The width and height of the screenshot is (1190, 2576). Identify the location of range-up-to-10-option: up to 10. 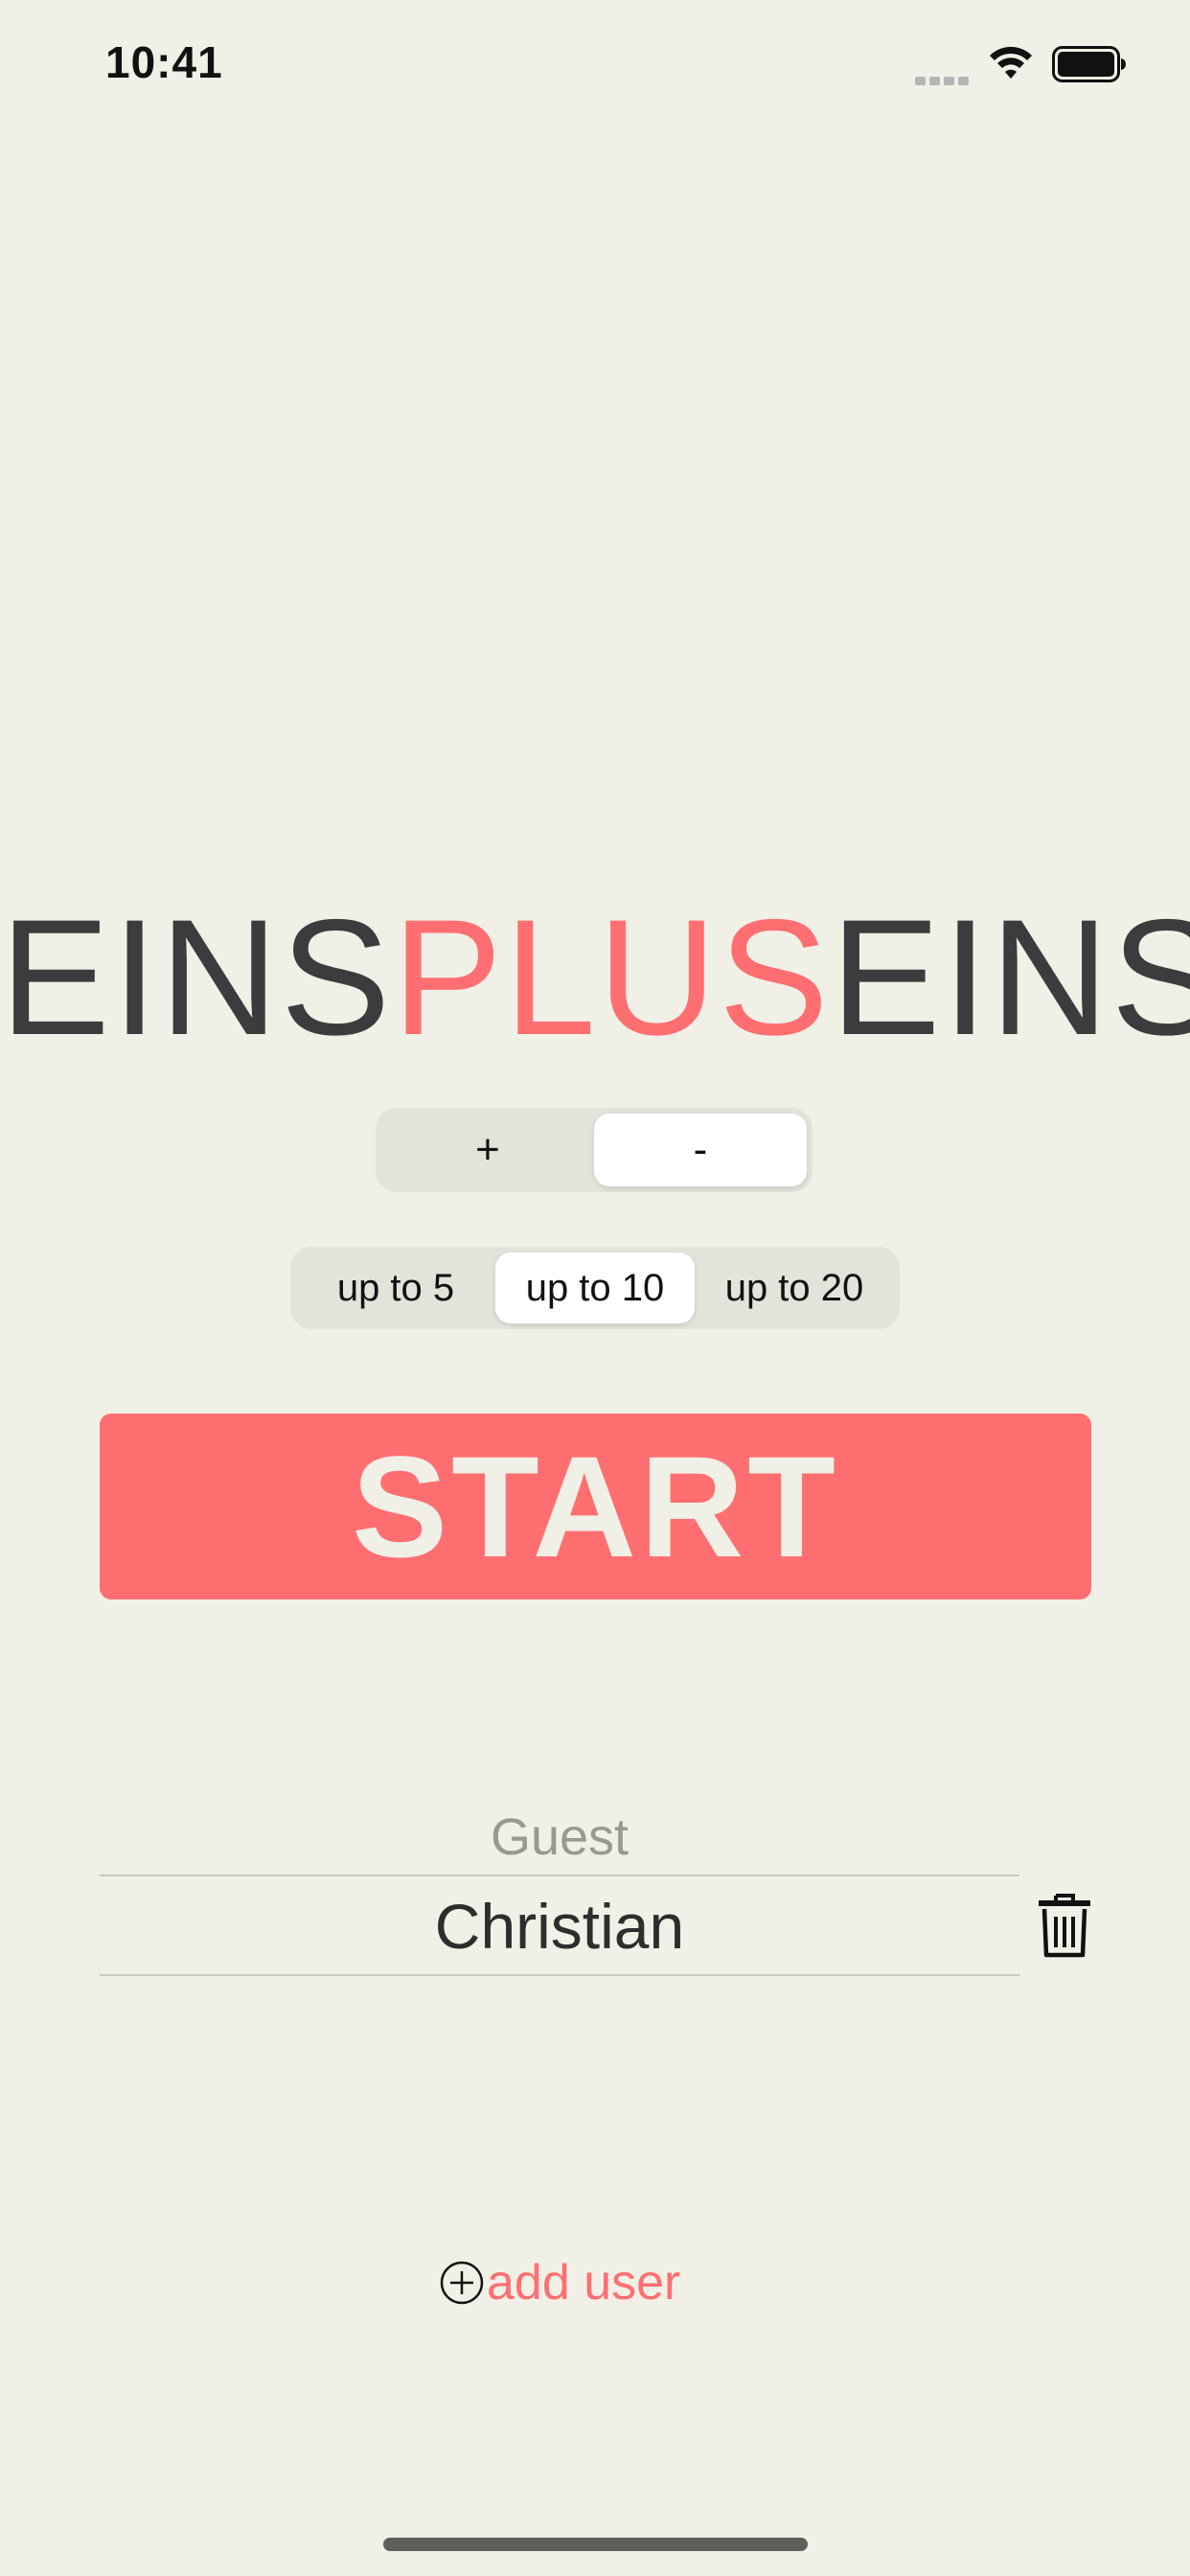
(595, 1288).